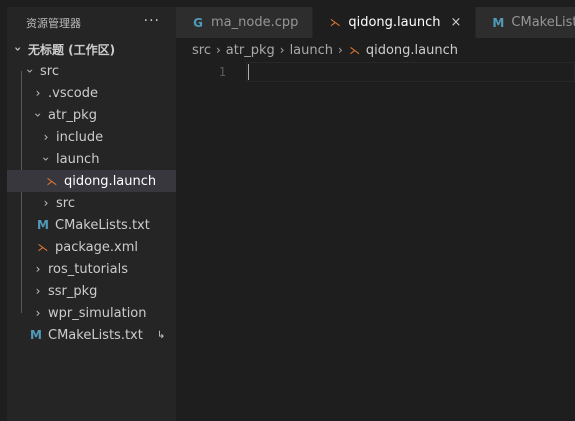 This screenshot has width=575, height=421. What do you see at coordinates (73, 291) in the screenshot?
I see `tree-item-label: ssr_pkg` at bounding box center [73, 291].